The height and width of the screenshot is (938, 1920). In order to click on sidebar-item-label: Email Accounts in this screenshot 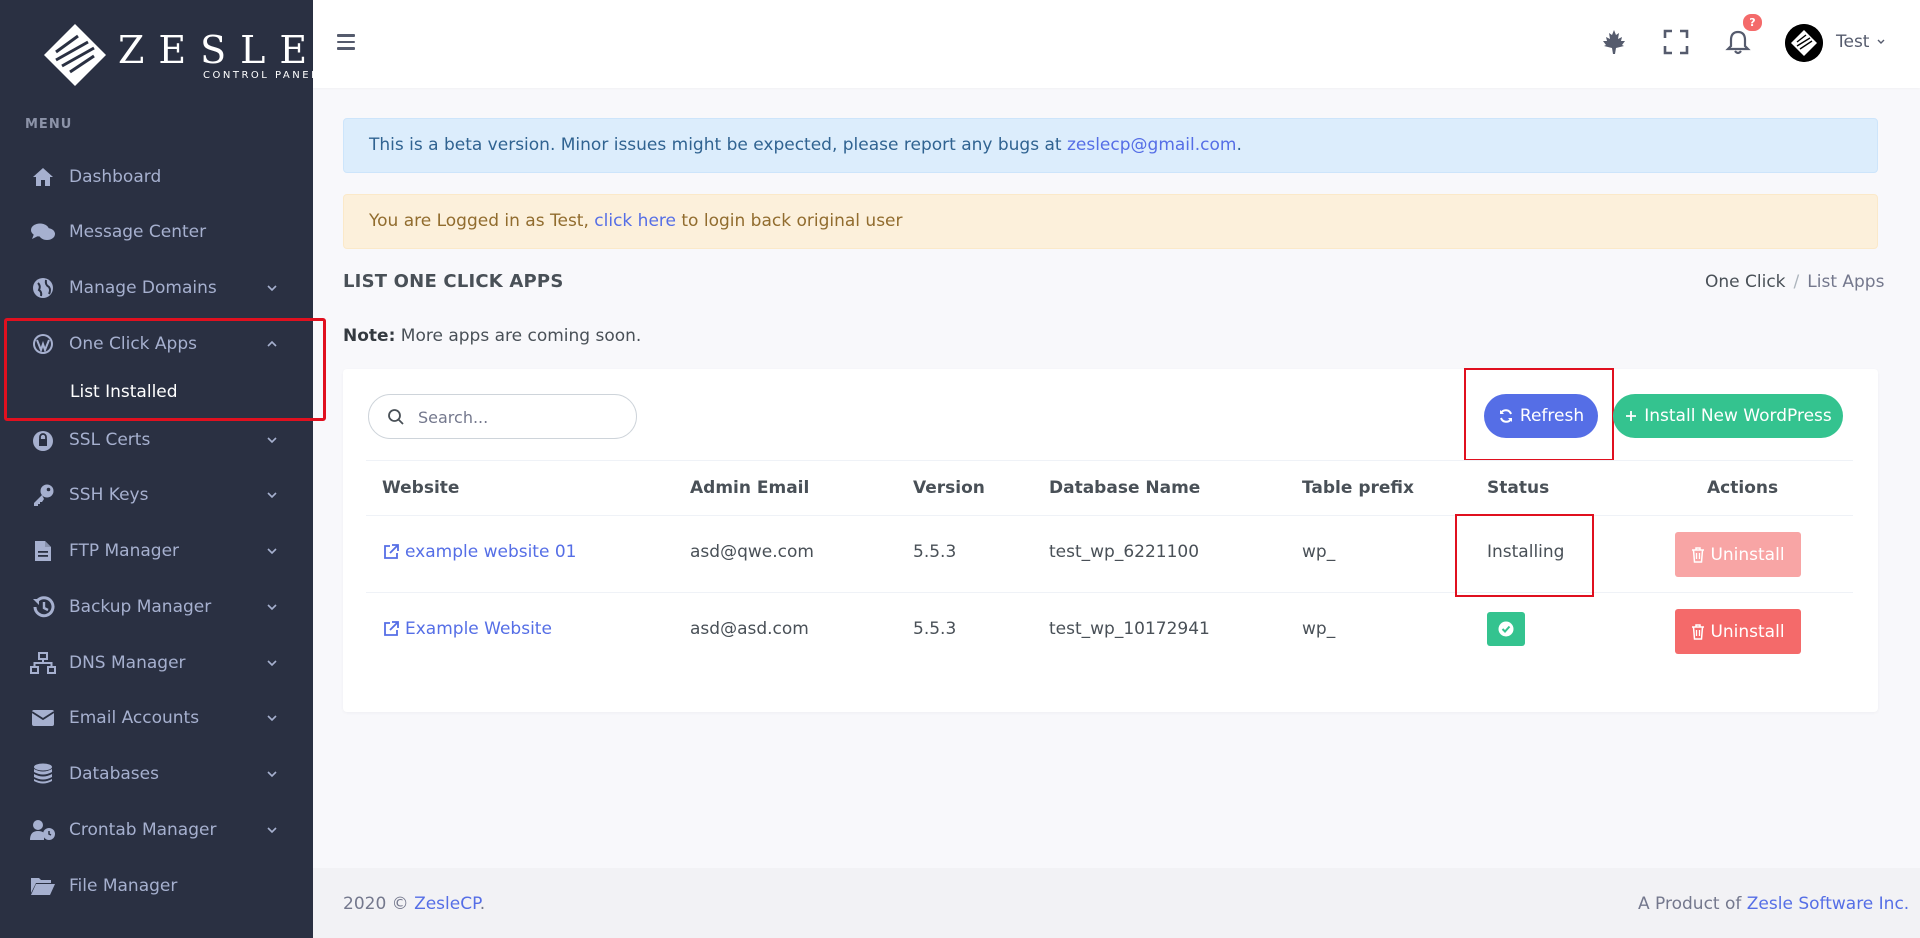, I will do `click(134, 718)`.